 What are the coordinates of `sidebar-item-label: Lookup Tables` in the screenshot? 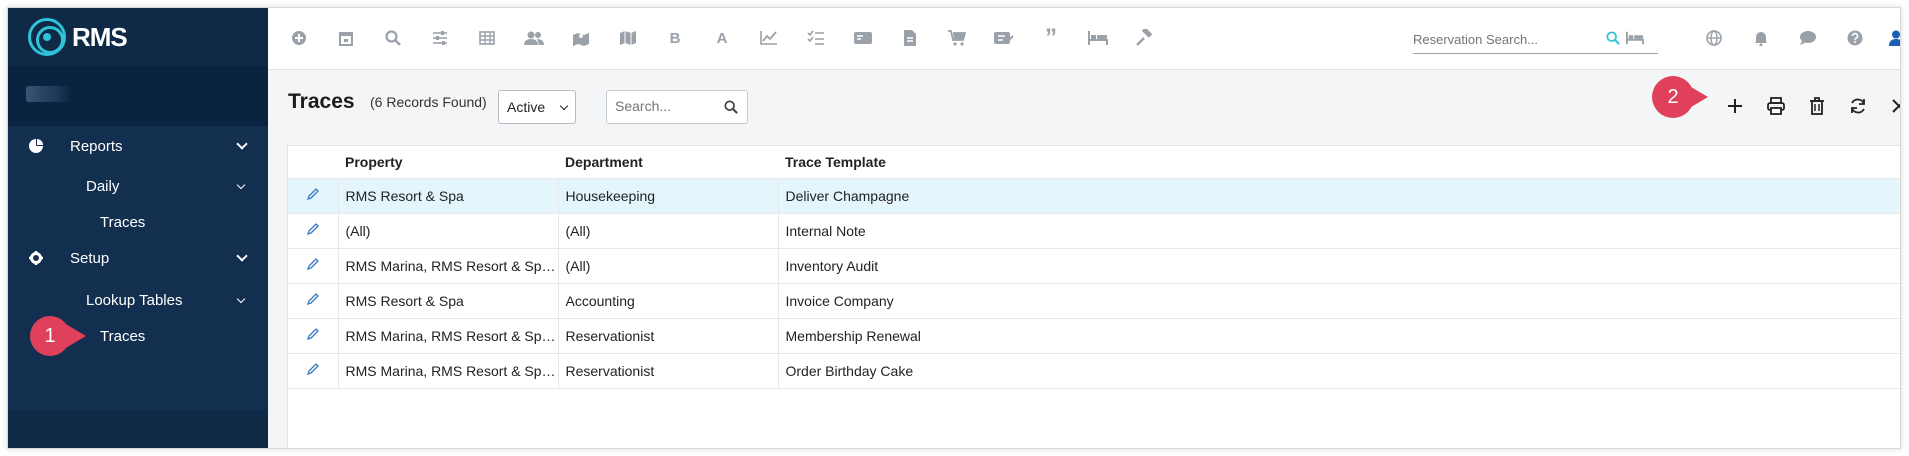 It's located at (134, 300).